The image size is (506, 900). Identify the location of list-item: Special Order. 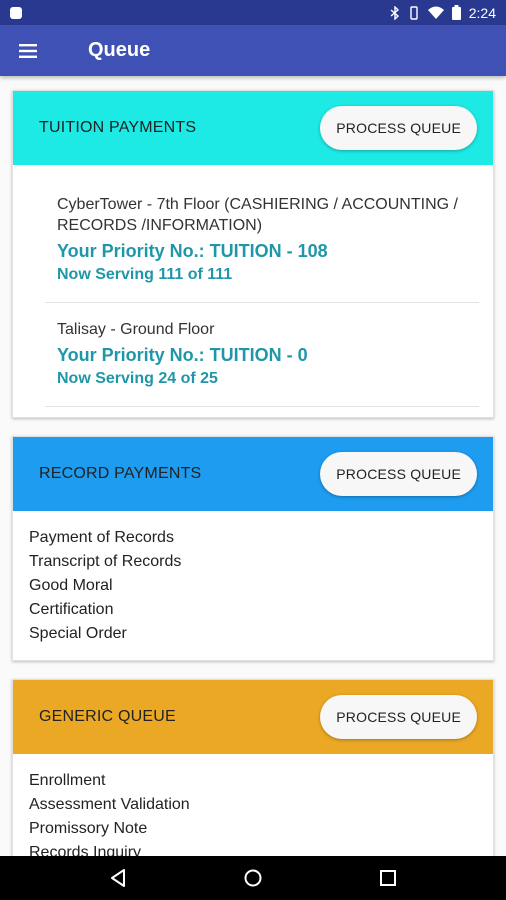
(78, 633).